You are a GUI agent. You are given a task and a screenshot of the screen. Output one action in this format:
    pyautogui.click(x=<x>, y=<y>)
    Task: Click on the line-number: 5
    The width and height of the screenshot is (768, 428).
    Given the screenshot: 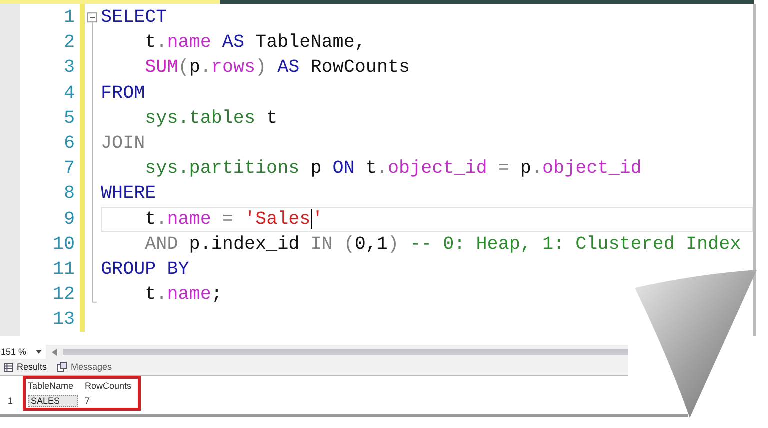 What is the action you would take?
    pyautogui.click(x=68, y=118)
    